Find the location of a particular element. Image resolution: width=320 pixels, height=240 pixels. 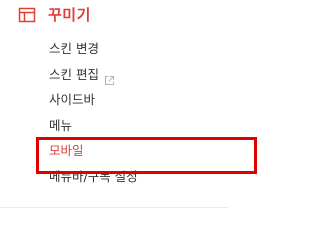

submenu-item-mobile: 모바일 is located at coordinates (93, 151).